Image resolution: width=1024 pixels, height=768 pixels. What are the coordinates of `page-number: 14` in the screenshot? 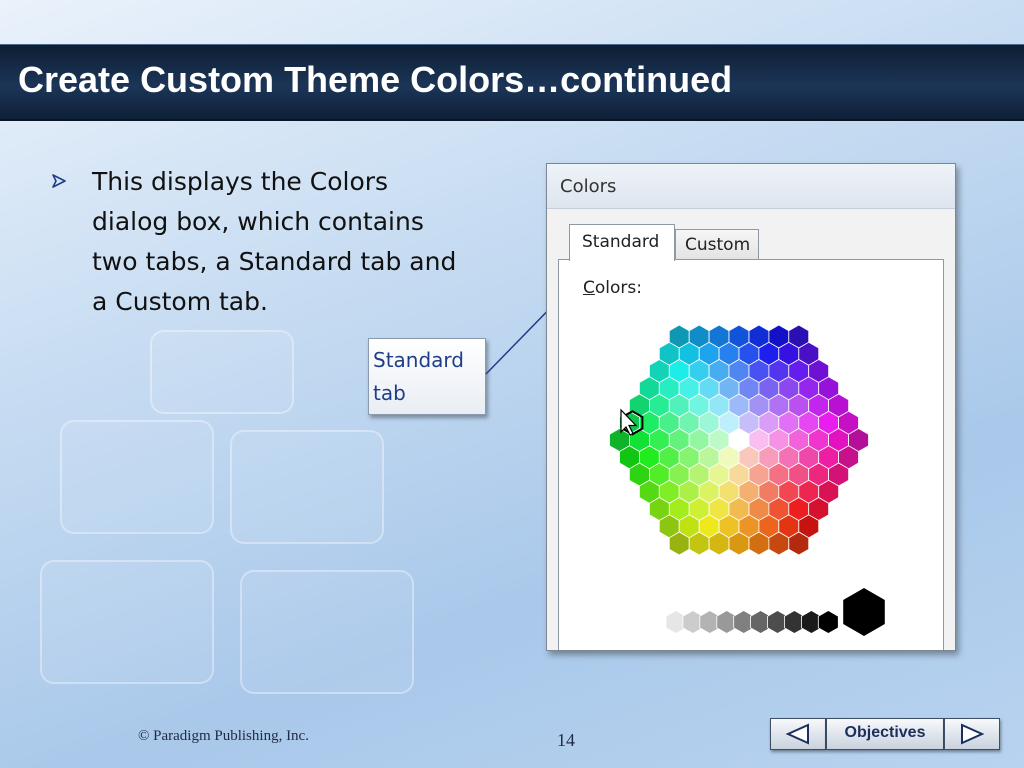 It's located at (566, 740).